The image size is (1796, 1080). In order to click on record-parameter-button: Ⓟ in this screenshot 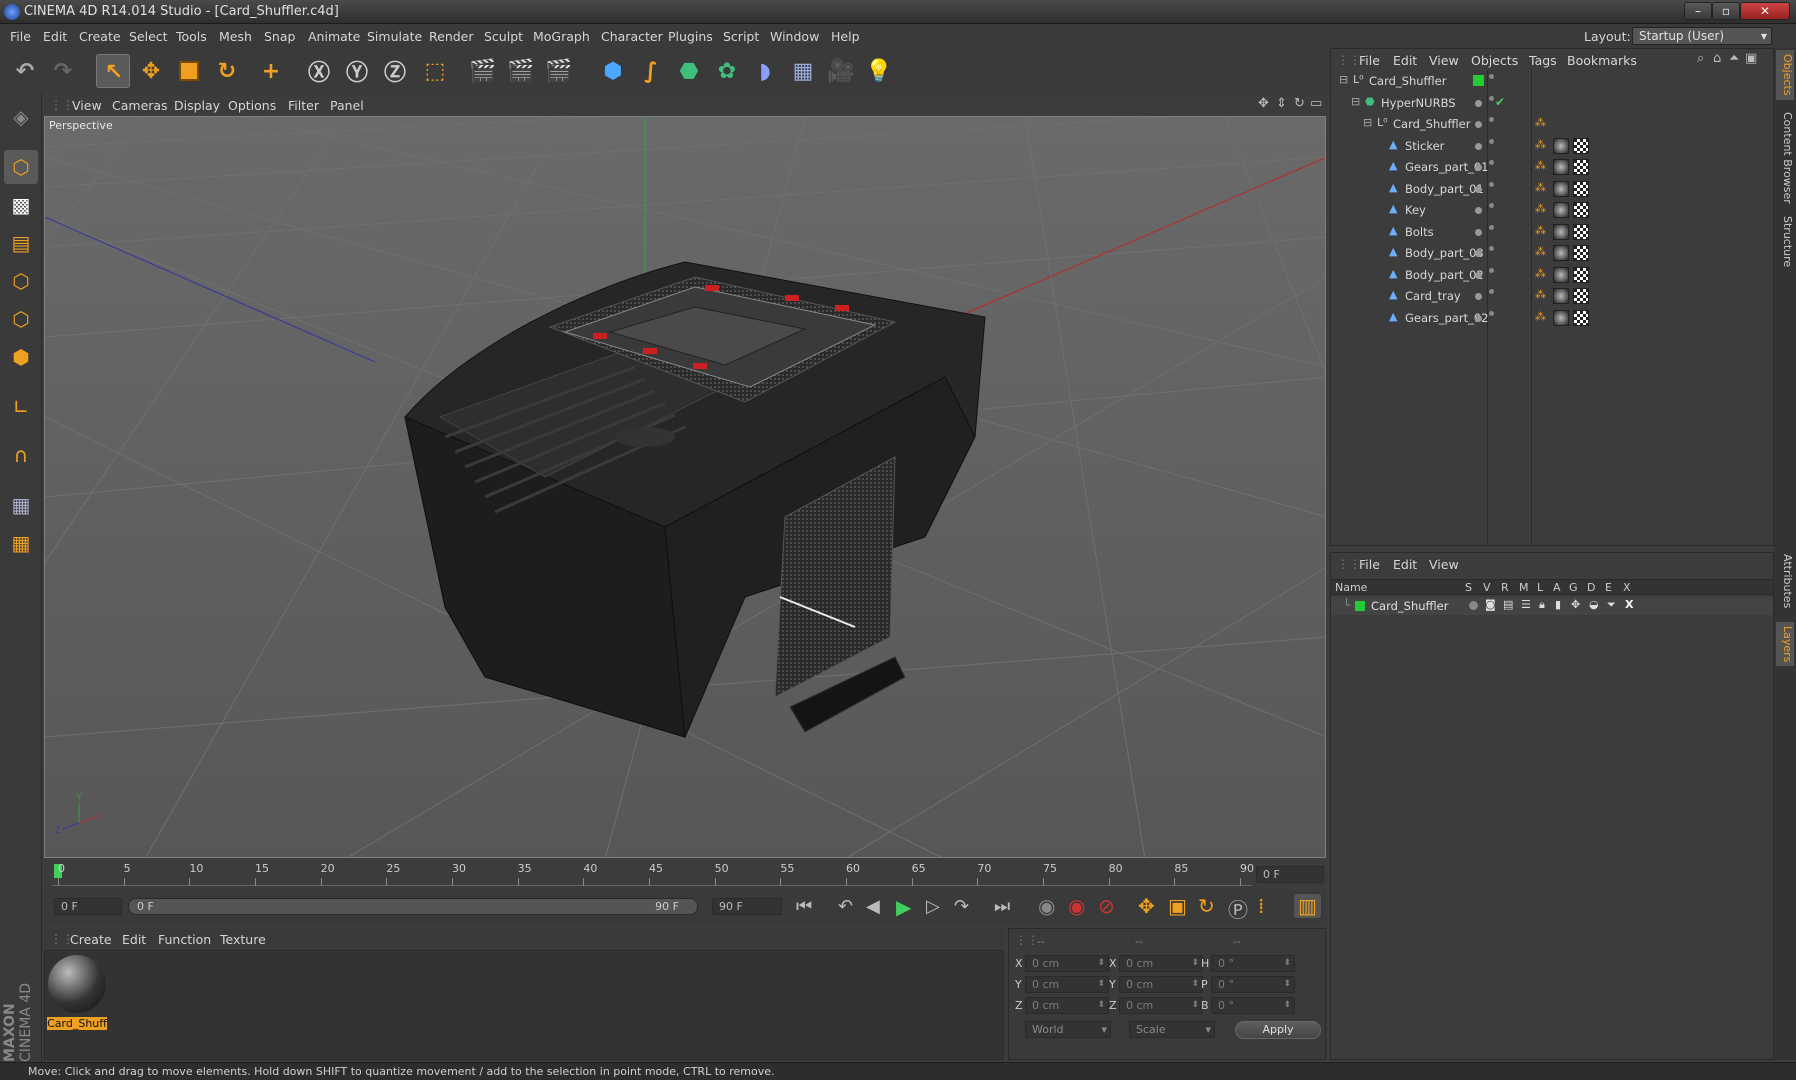, I will do `click(1238, 908)`.